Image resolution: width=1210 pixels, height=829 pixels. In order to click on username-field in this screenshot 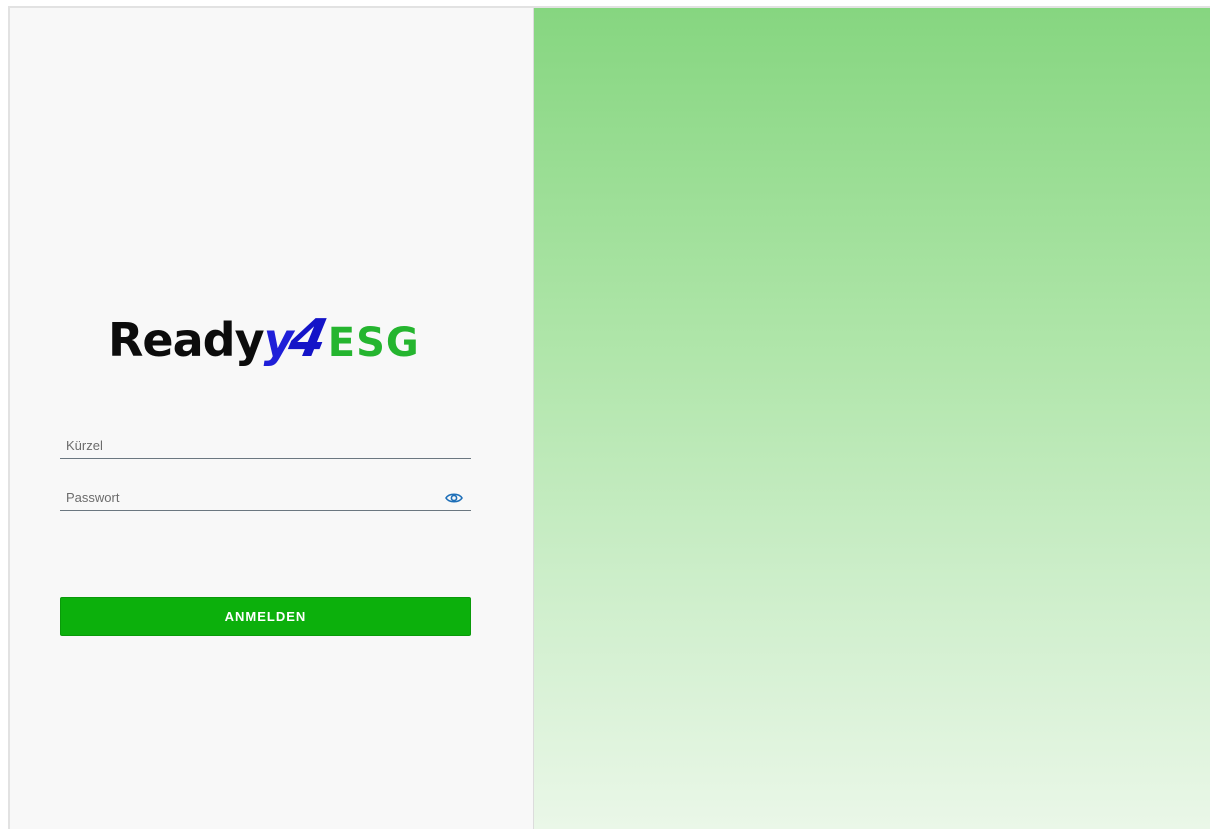, I will do `click(265, 444)`.